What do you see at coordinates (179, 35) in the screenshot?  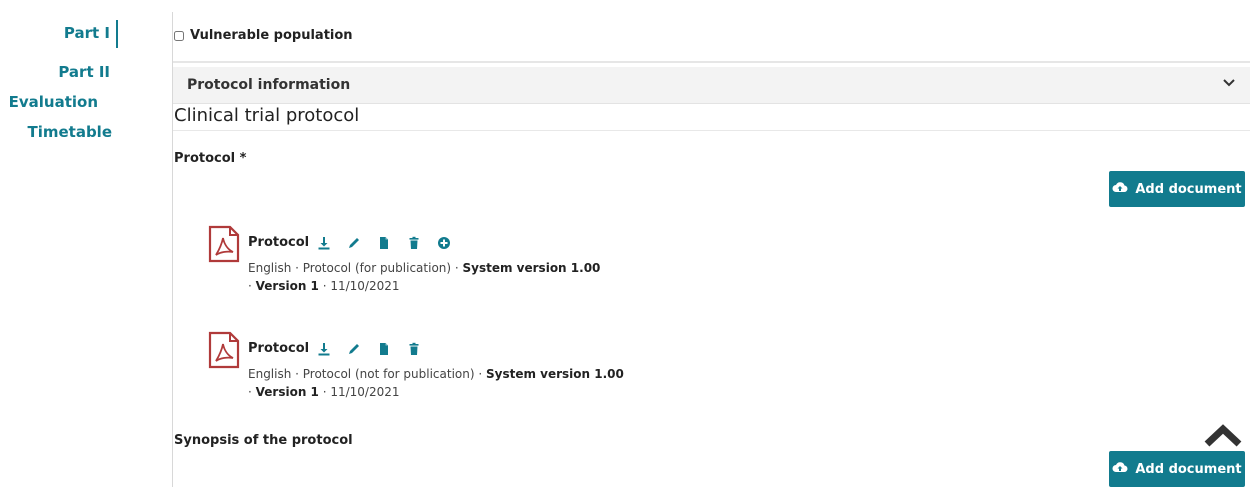 I see `vulnerable-population-checkbox` at bounding box center [179, 35].